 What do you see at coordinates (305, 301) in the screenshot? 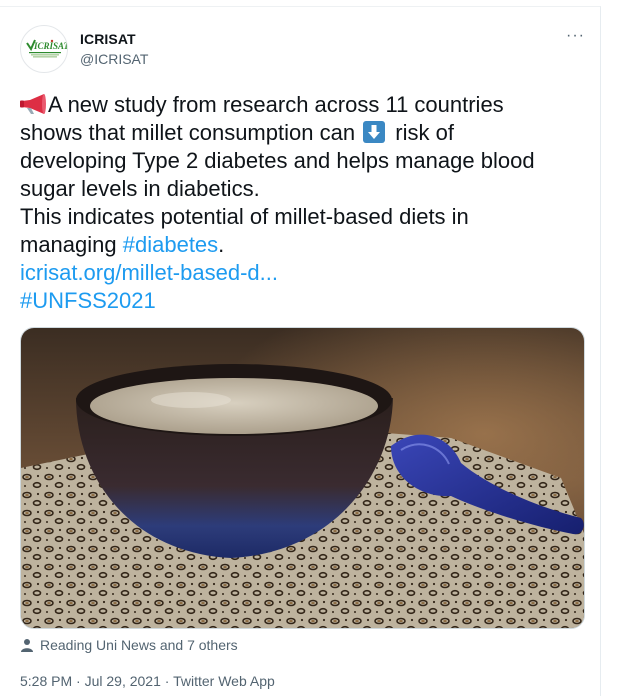
I see `hashtag-unfss2021: #UNFSS2021` at bounding box center [305, 301].